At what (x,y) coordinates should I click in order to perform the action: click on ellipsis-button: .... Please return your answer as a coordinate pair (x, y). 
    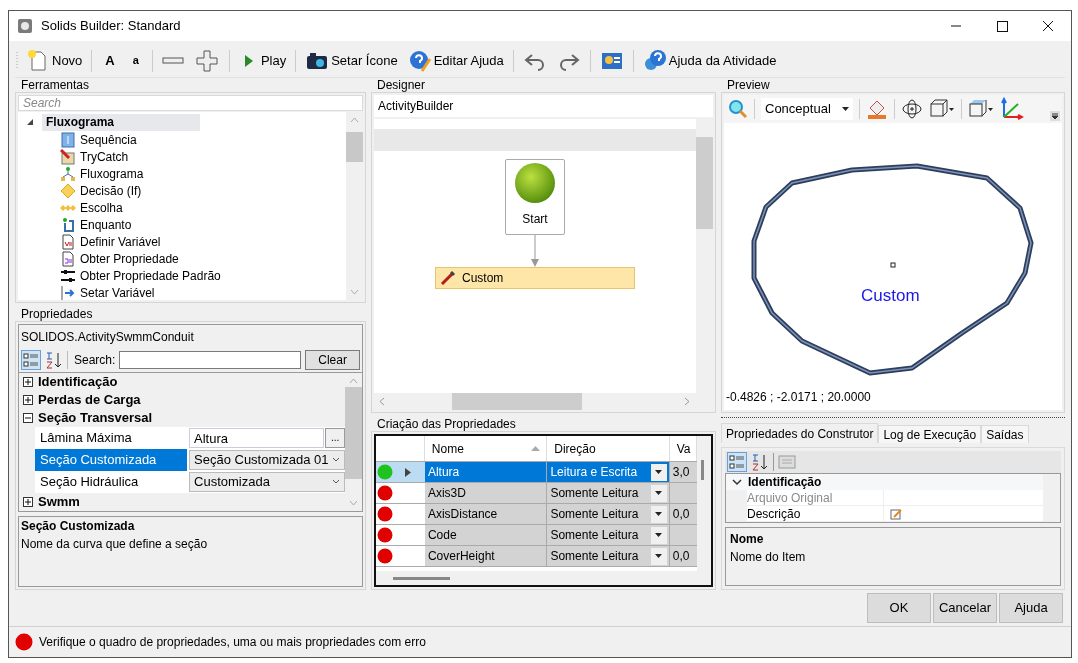
    Looking at the image, I should click on (335, 438).